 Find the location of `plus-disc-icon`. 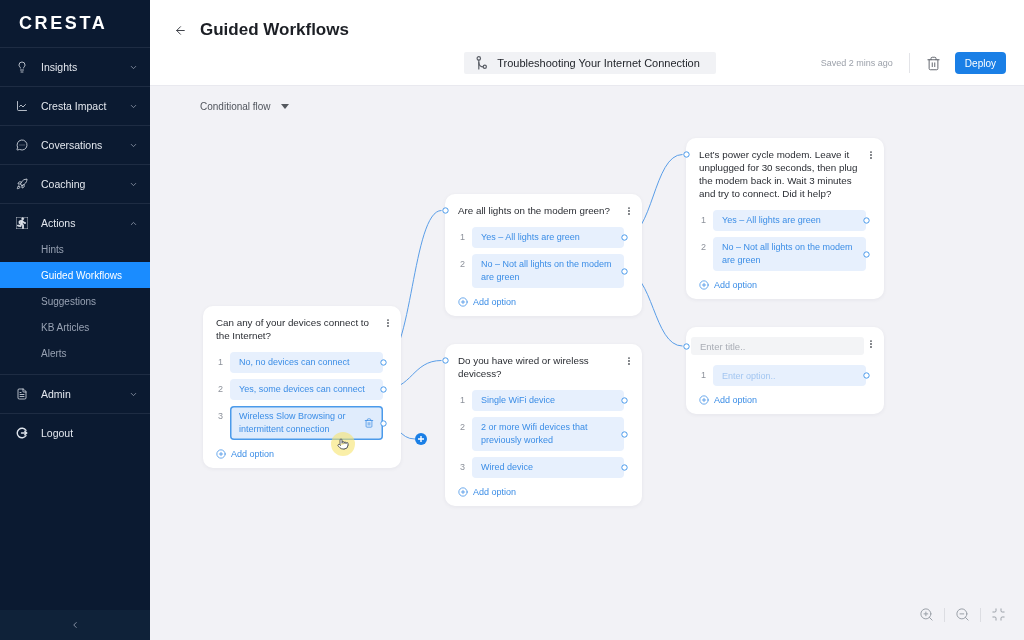

plus-disc-icon is located at coordinates (421, 439).